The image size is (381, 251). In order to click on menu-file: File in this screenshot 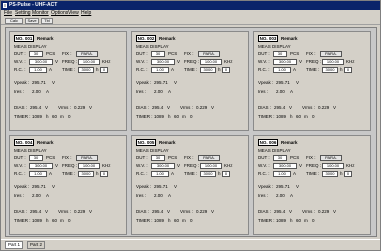, I will do `click(8, 13)`.